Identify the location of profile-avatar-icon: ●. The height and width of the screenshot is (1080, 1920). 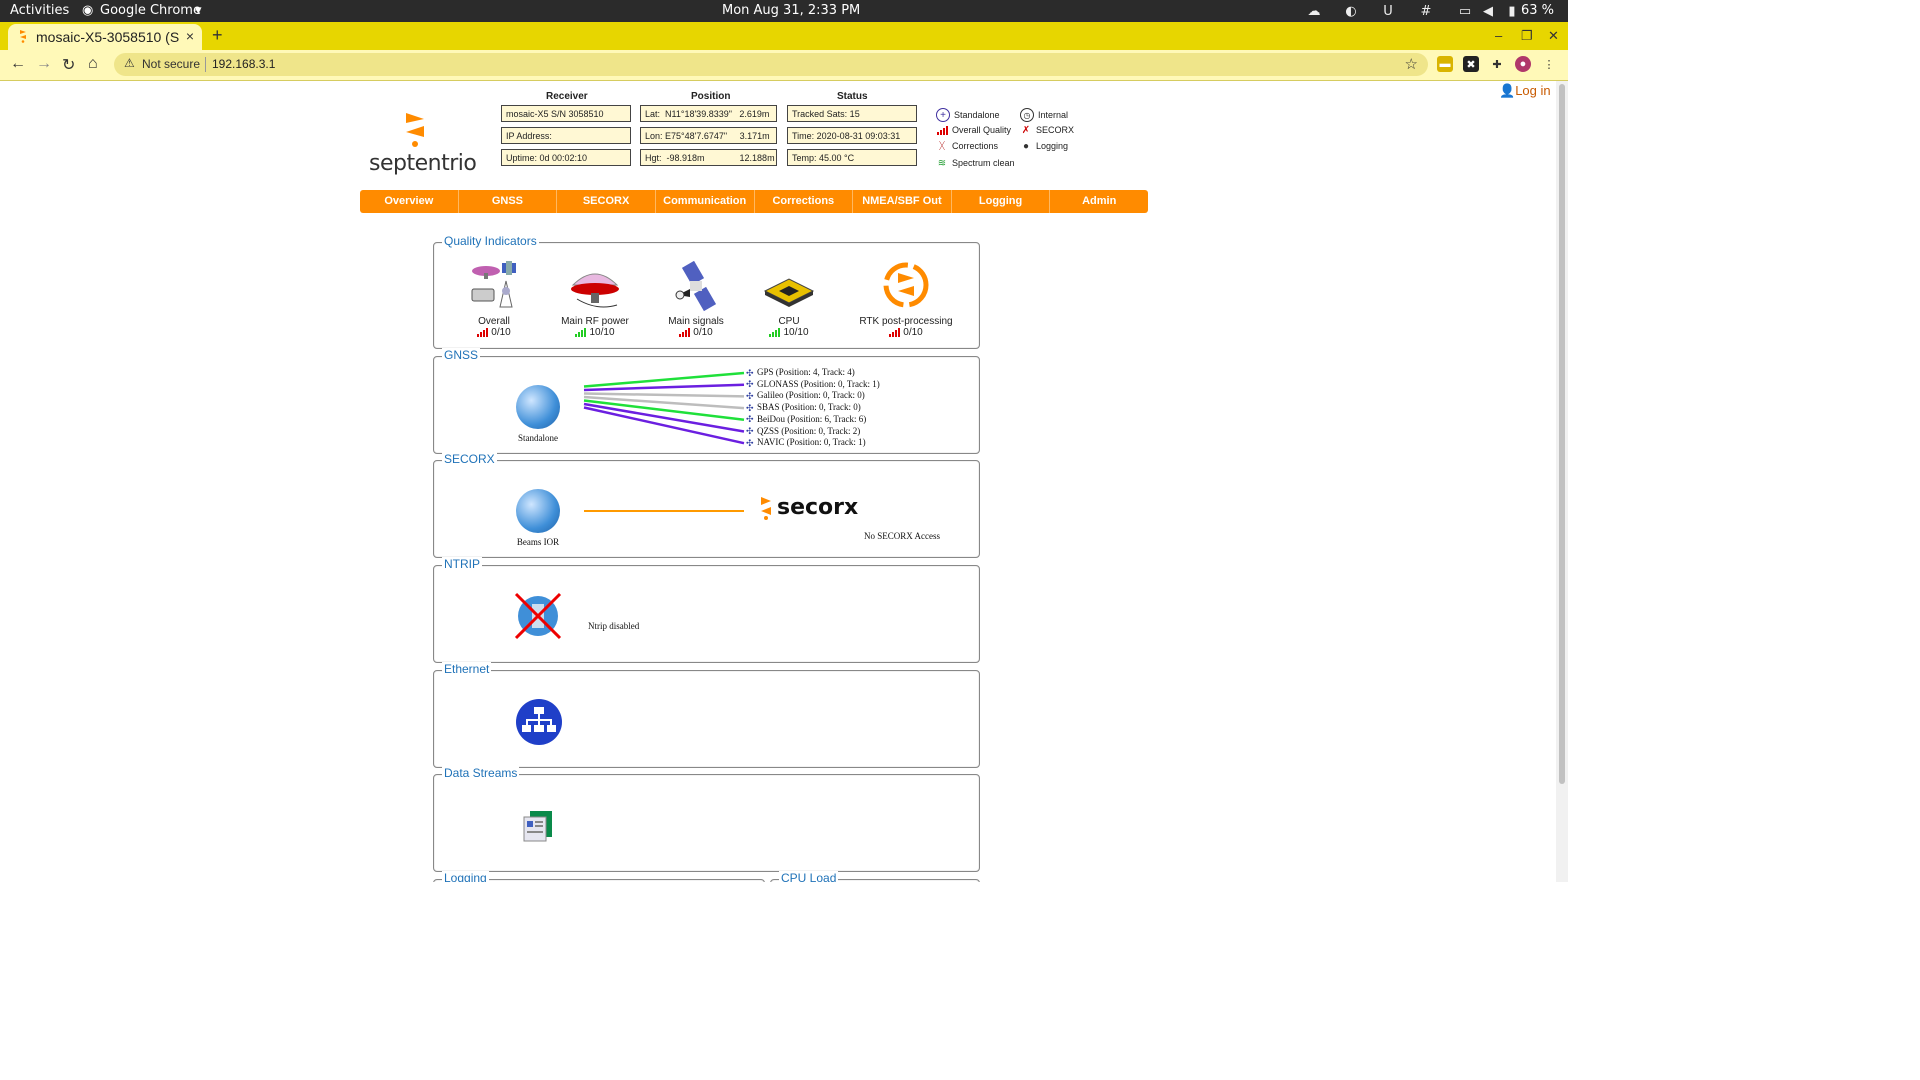
(1523, 64).